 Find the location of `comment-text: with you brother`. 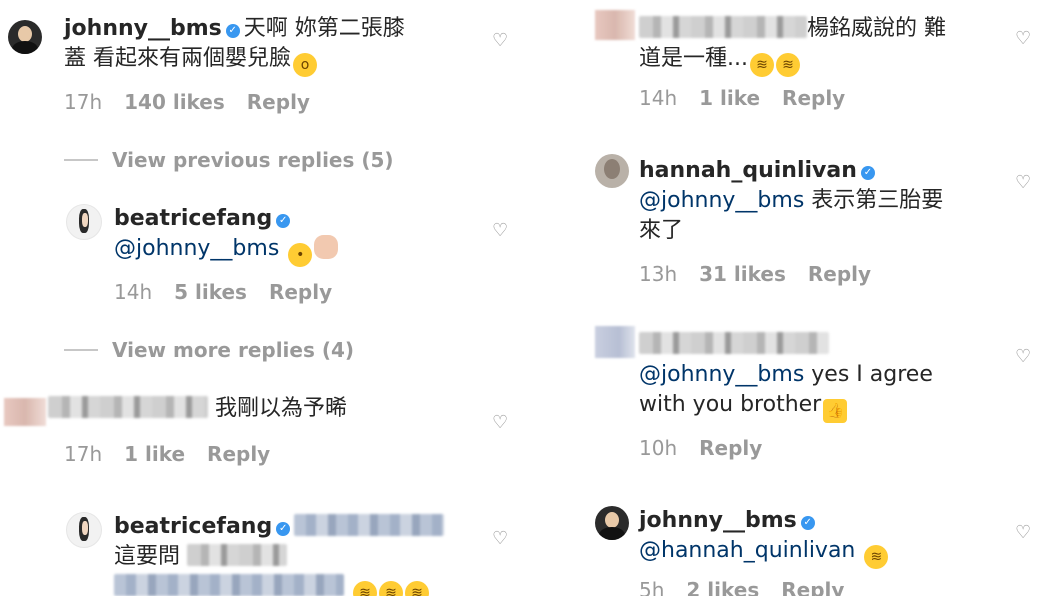

comment-text: with you brother is located at coordinates (730, 404).